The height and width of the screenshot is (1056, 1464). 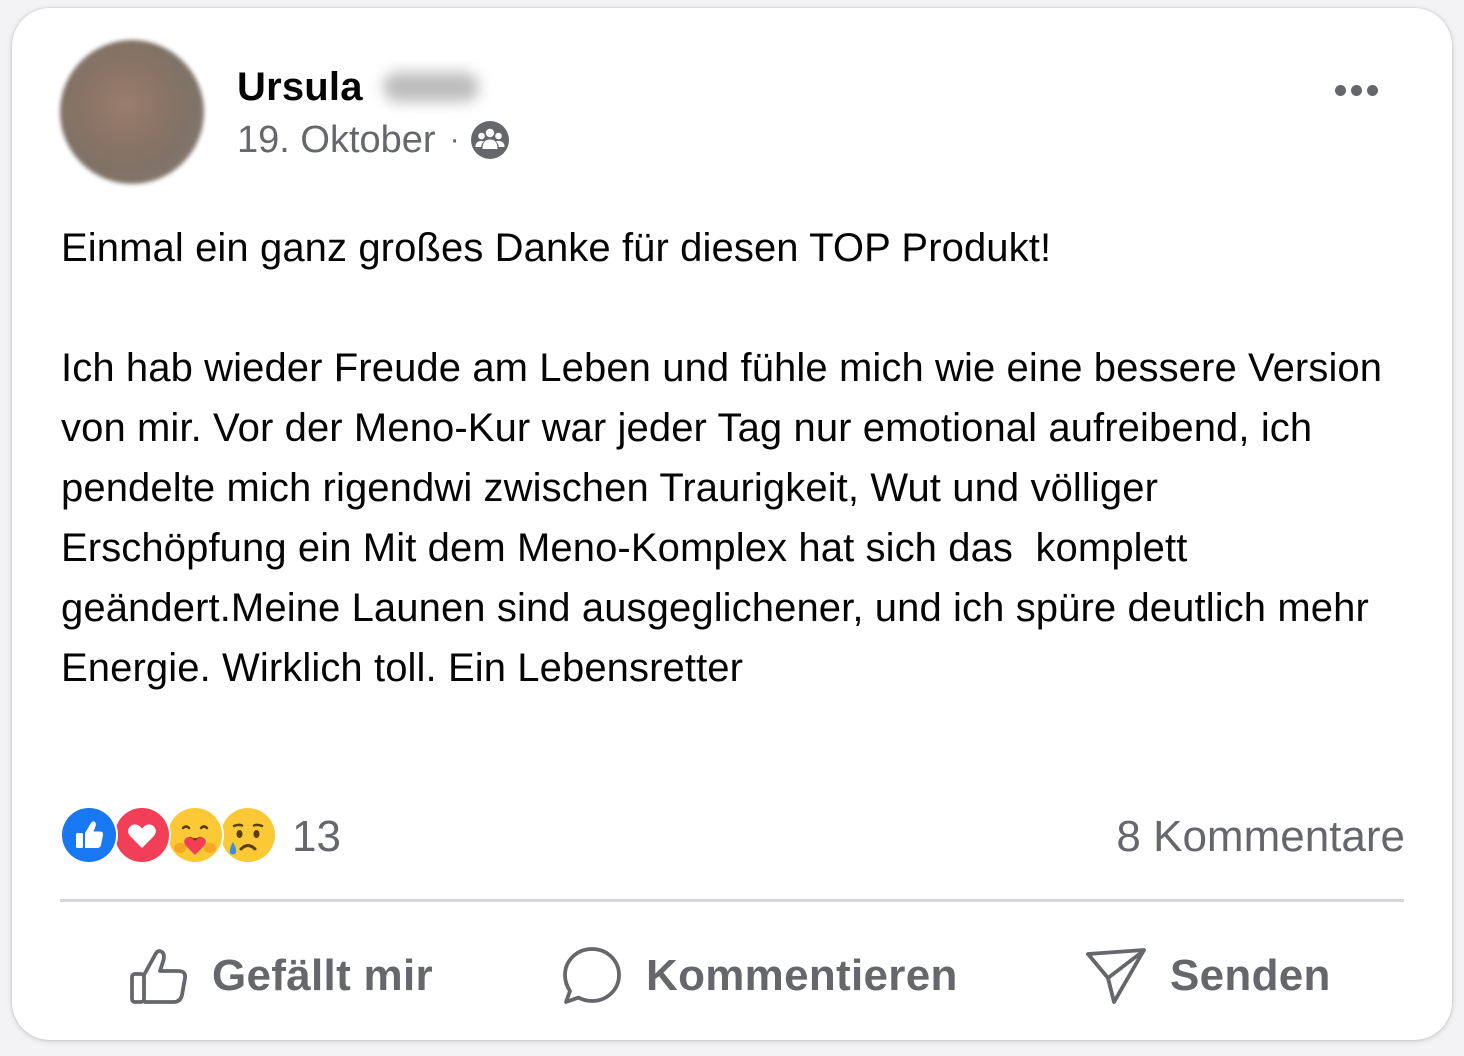 I want to click on sad-reaction-icon, so click(x=248, y=835).